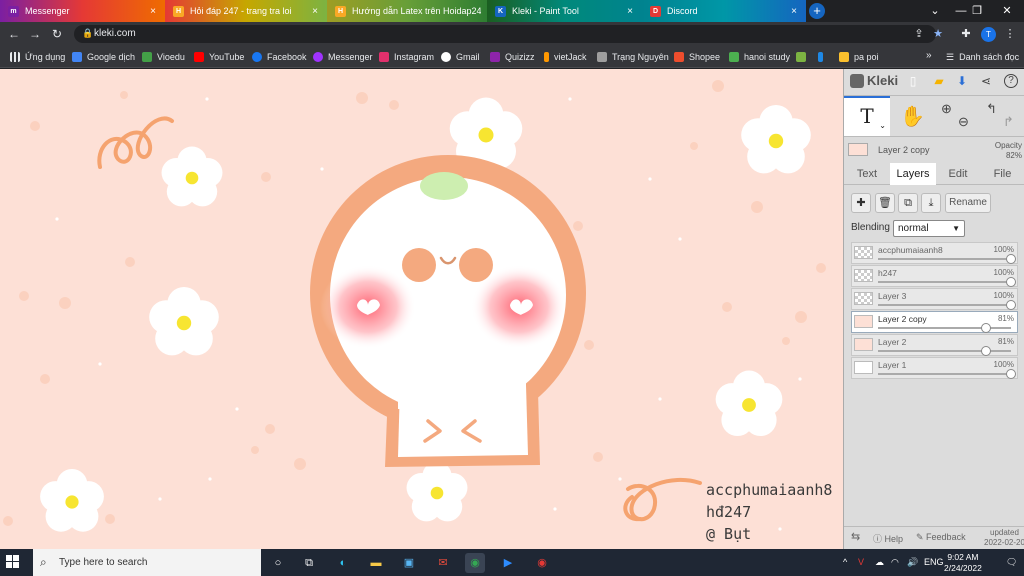  What do you see at coordinates (406, 57) in the screenshot?
I see `bookmark-instagram: Instagram` at bounding box center [406, 57].